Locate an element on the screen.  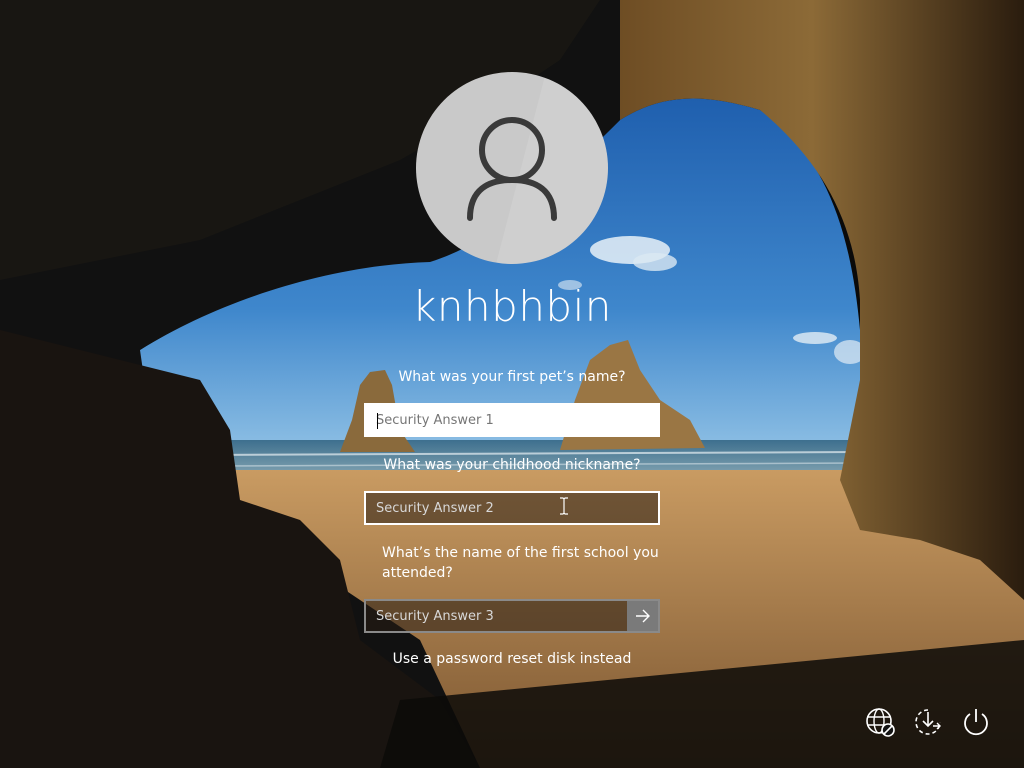
security-answer-2-field is located at coordinates (512, 508).